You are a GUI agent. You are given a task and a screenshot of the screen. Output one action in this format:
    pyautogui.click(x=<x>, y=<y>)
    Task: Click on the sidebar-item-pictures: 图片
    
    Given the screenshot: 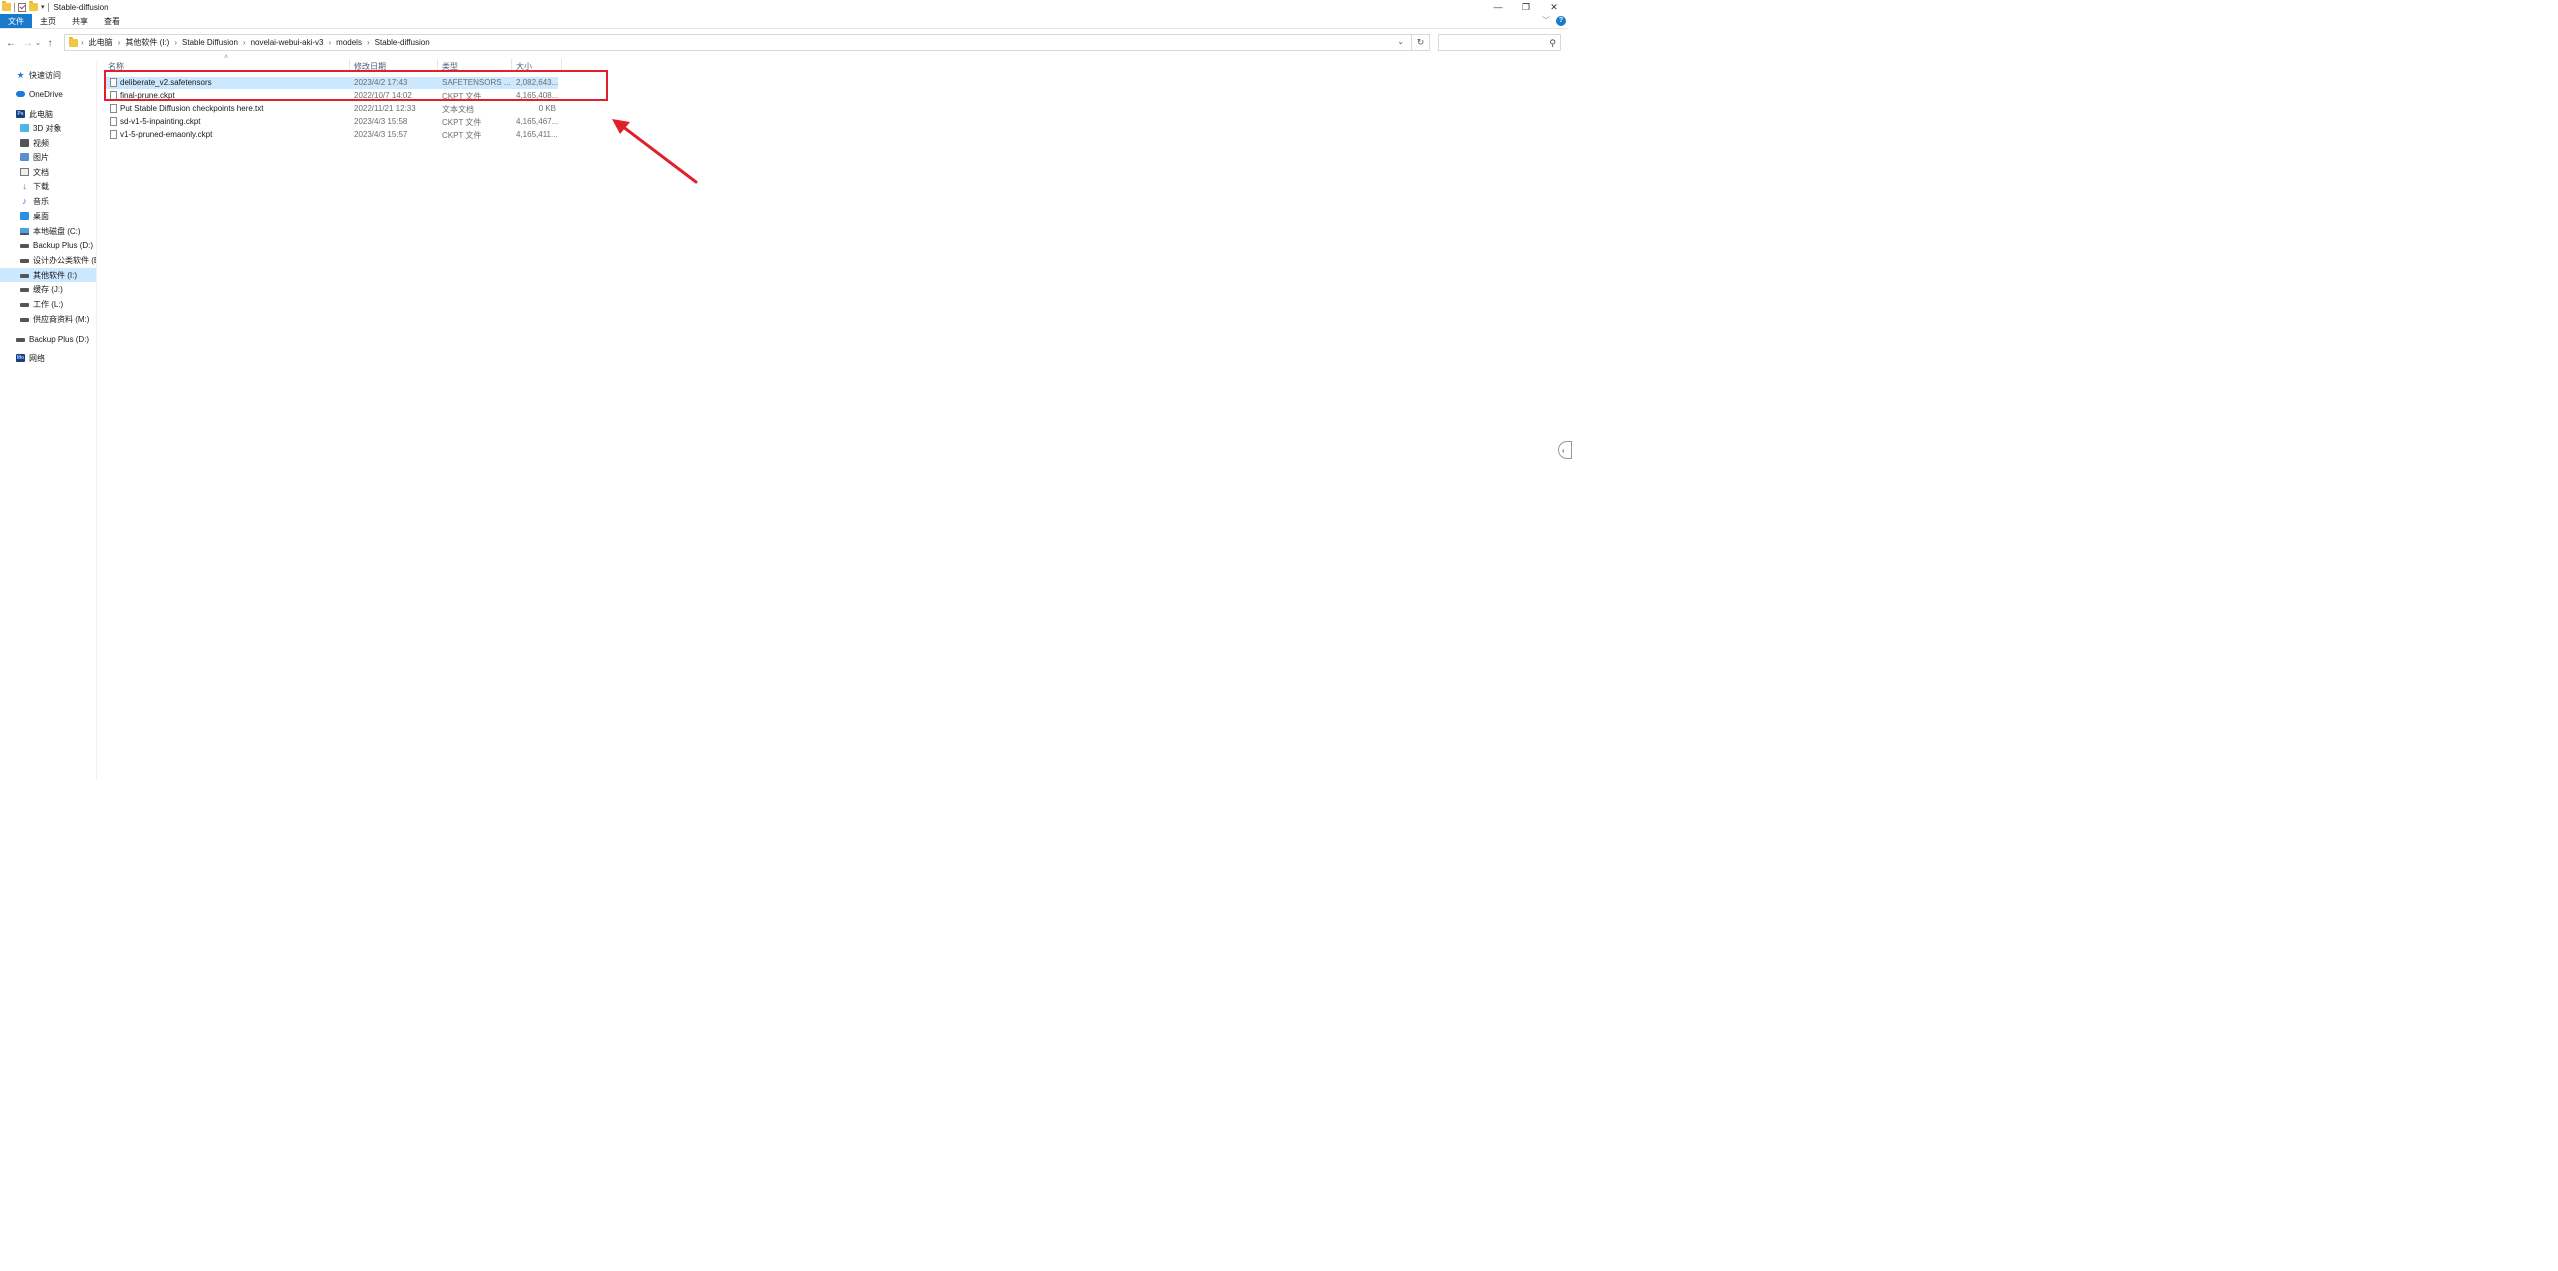 What is the action you would take?
    pyautogui.click(x=48, y=157)
    